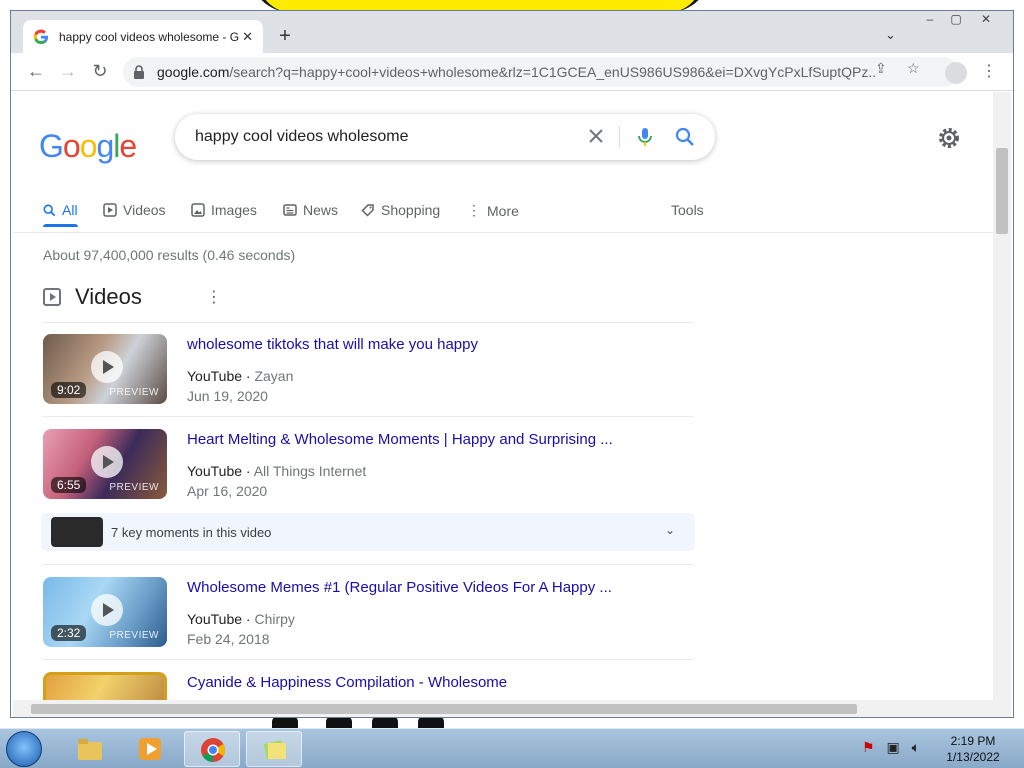 The height and width of the screenshot is (768, 1024). I want to click on tab-videos: Videos, so click(134, 210).